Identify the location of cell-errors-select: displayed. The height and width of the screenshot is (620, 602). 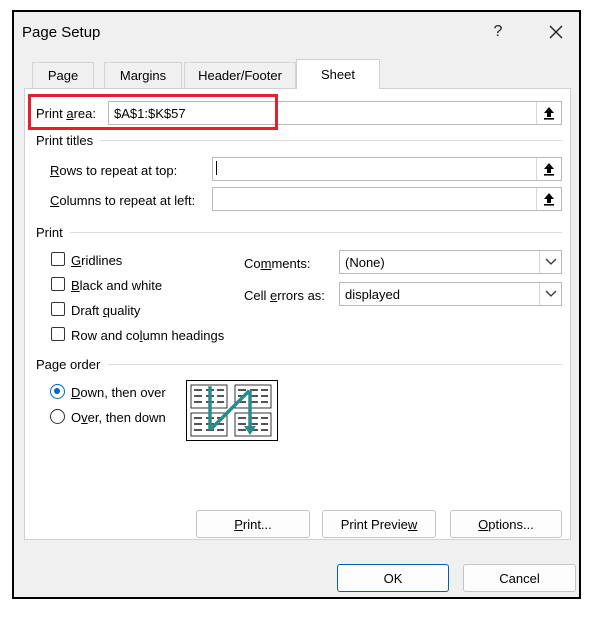
(450, 294).